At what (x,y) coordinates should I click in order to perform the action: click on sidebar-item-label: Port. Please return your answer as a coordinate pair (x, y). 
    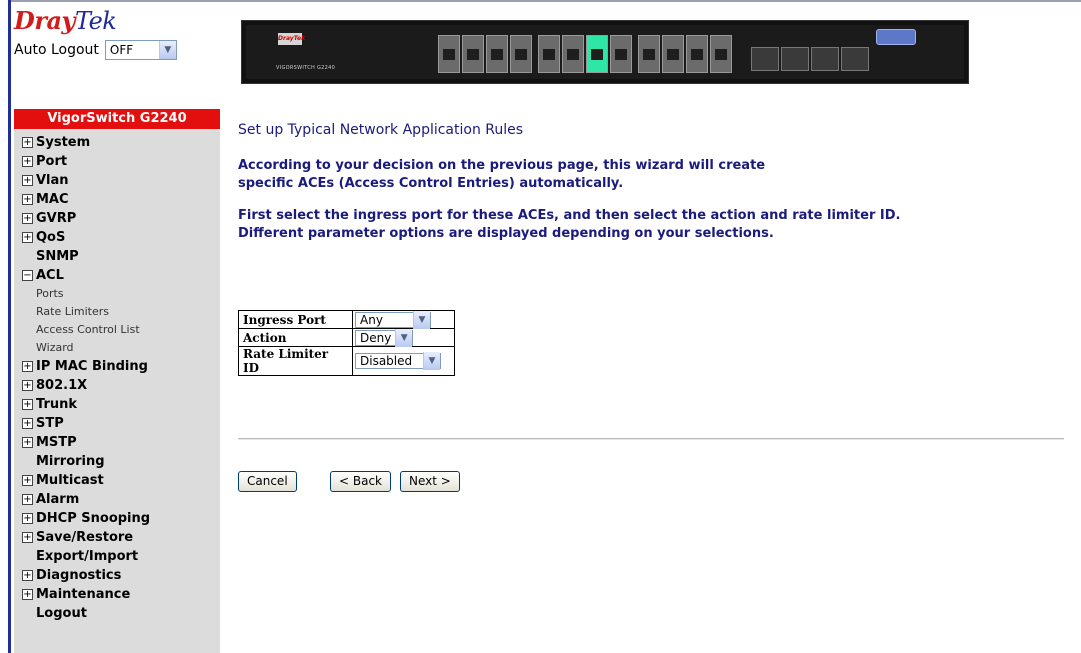
    Looking at the image, I should click on (52, 161).